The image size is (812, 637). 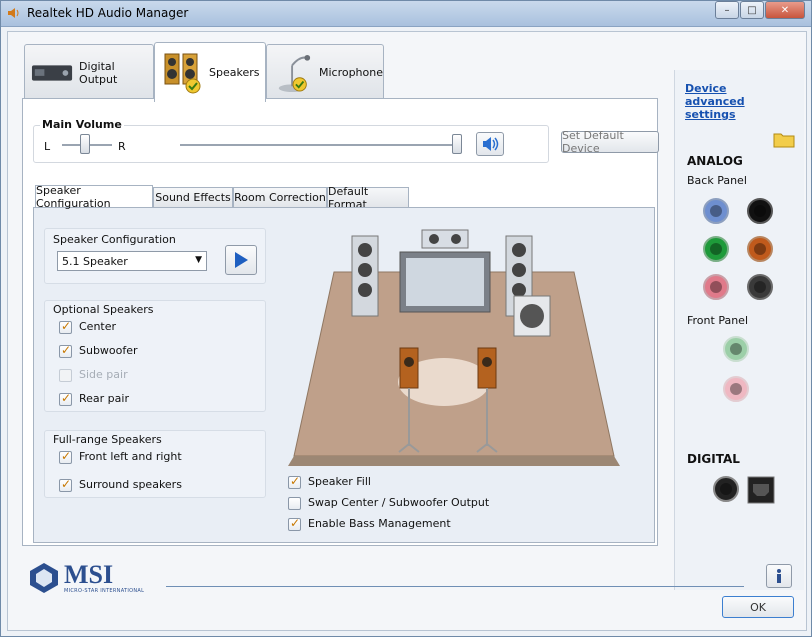 I want to click on speaker-volume-icon, so click(x=491, y=144).